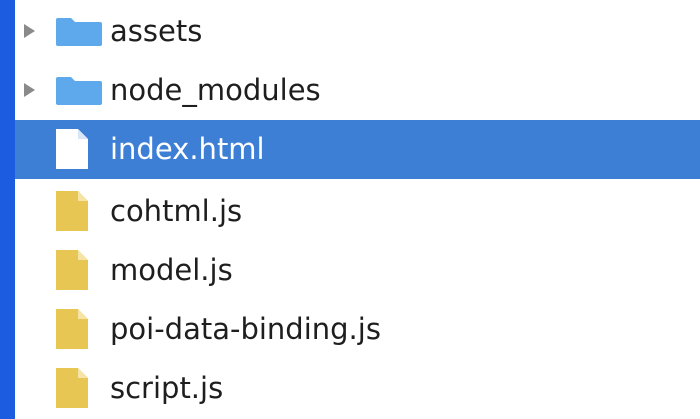 The image size is (700, 419). What do you see at coordinates (156, 31) in the screenshot?
I see `tree-item-label: assets` at bounding box center [156, 31].